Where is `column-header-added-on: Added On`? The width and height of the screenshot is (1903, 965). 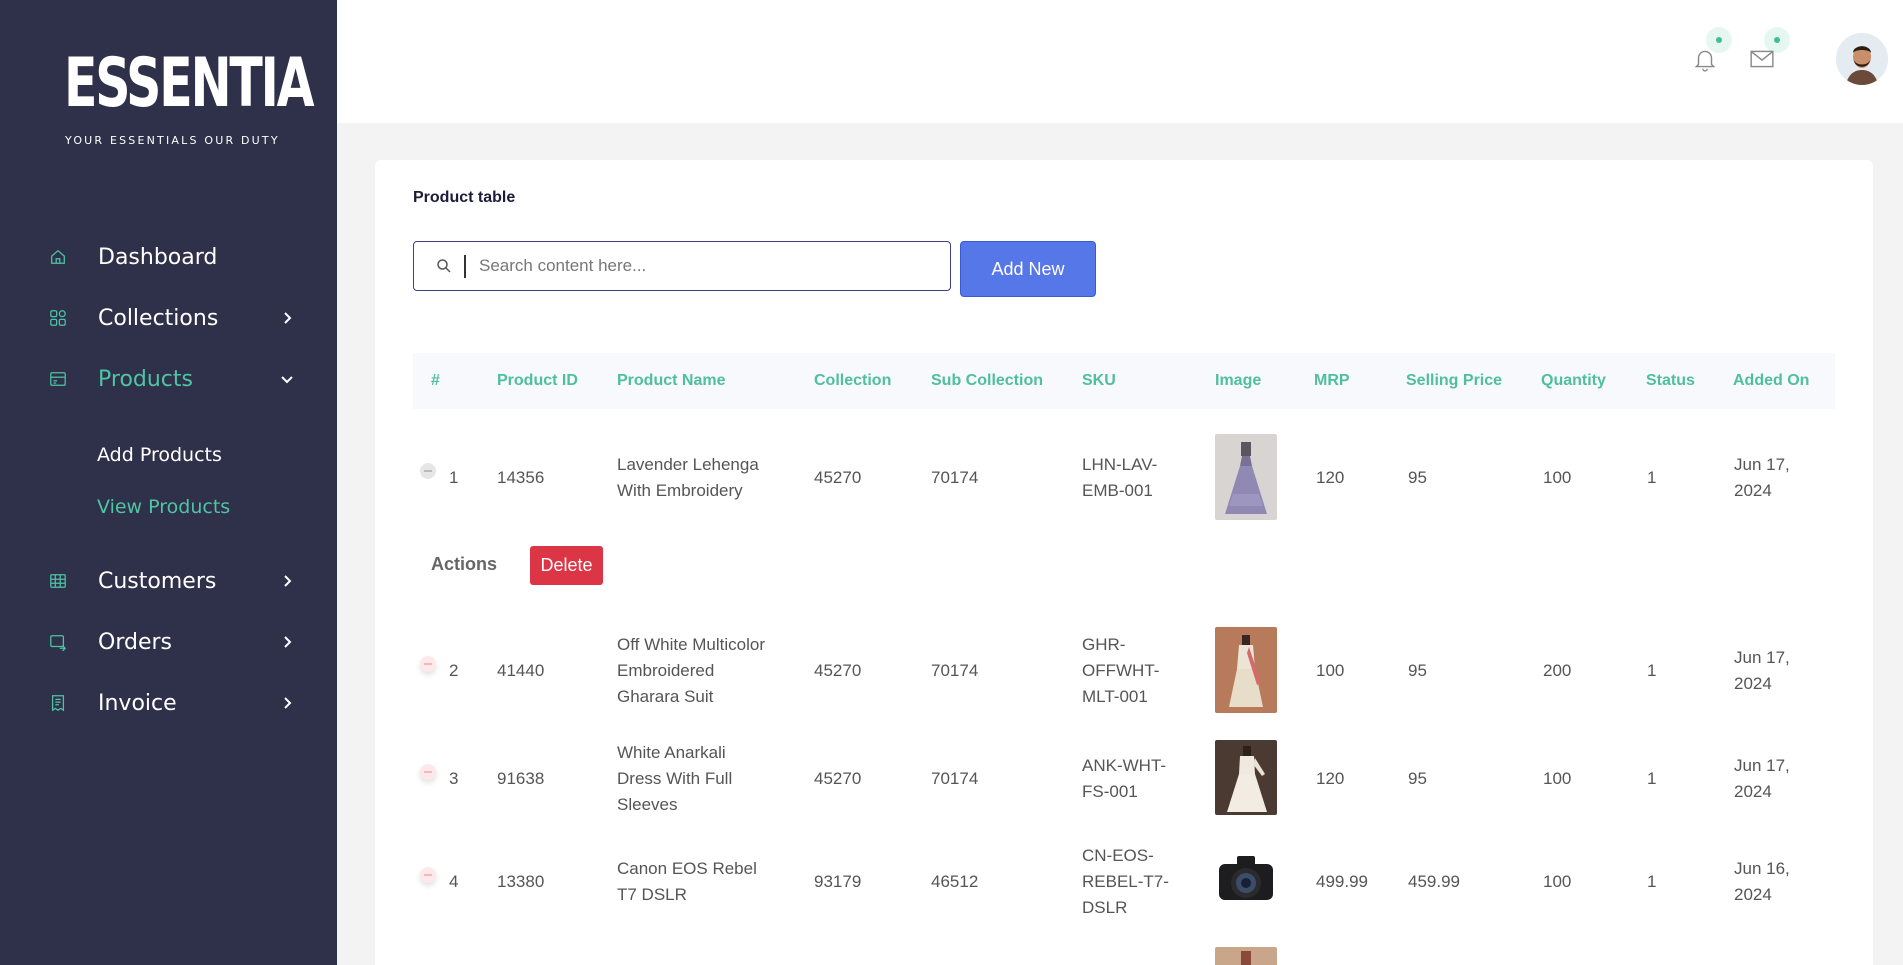
column-header-added-on: Added On is located at coordinates (1771, 381).